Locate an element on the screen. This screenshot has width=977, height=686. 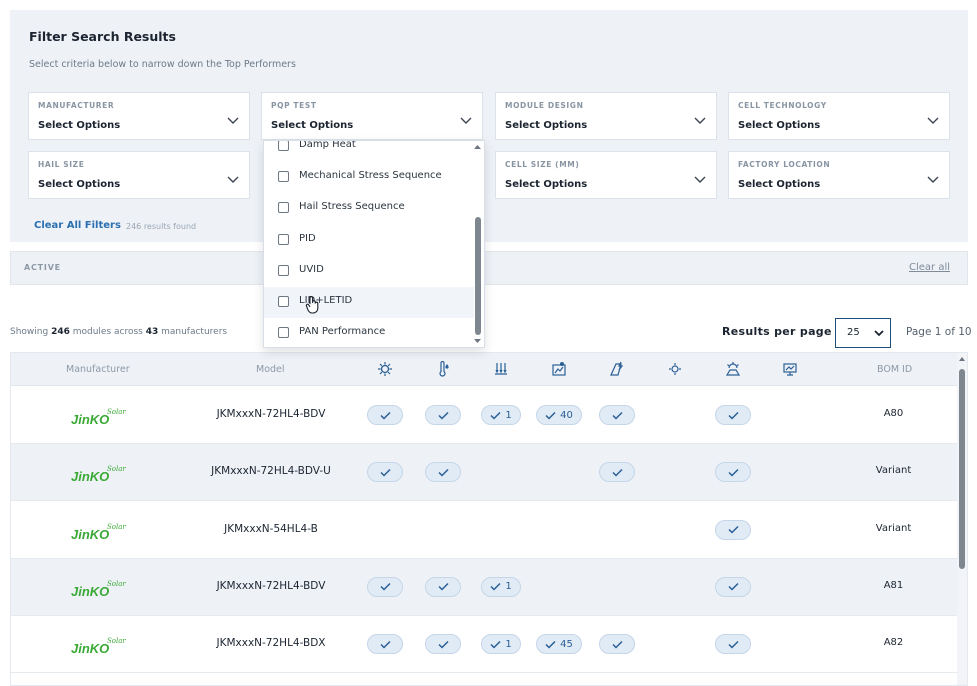
pan-icon is located at coordinates (790, 369).